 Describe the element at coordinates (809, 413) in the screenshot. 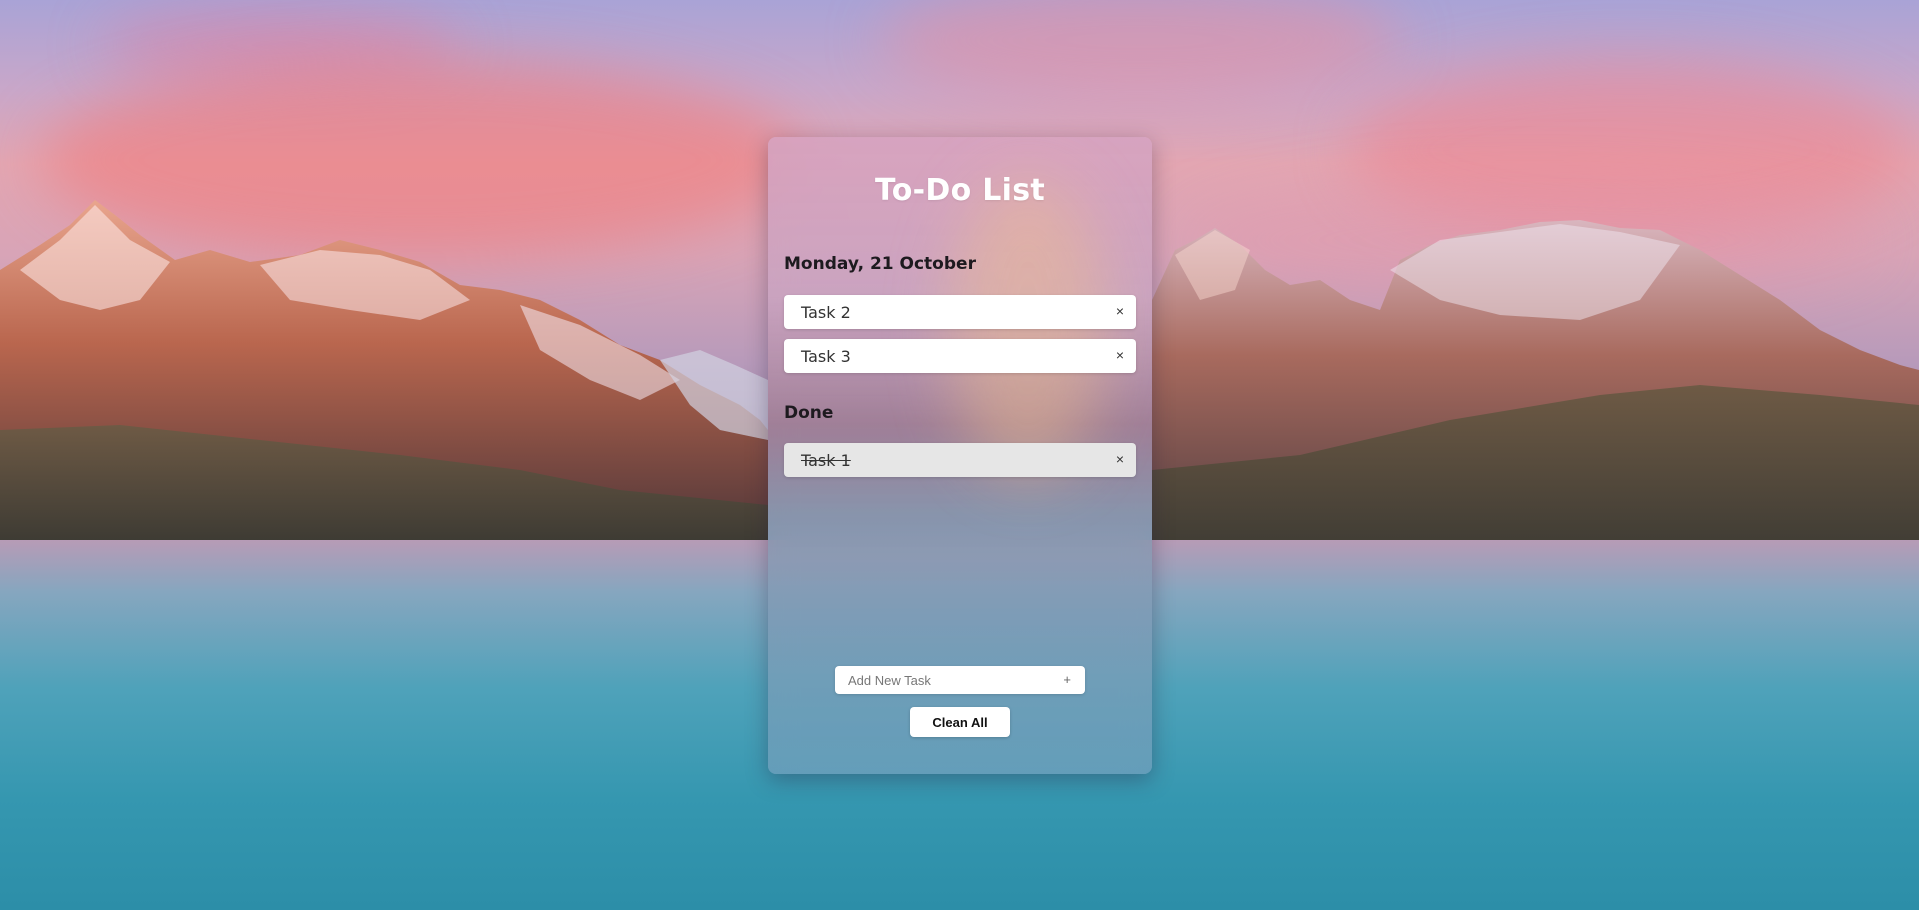

I see `section-heading-done: Done` at that location.